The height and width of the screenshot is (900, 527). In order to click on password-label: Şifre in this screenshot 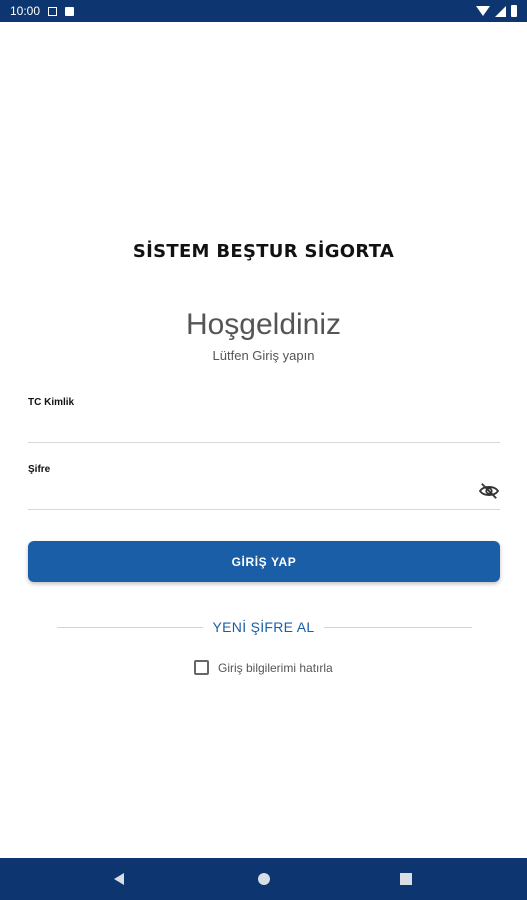, I will do `click(39, 469)`.